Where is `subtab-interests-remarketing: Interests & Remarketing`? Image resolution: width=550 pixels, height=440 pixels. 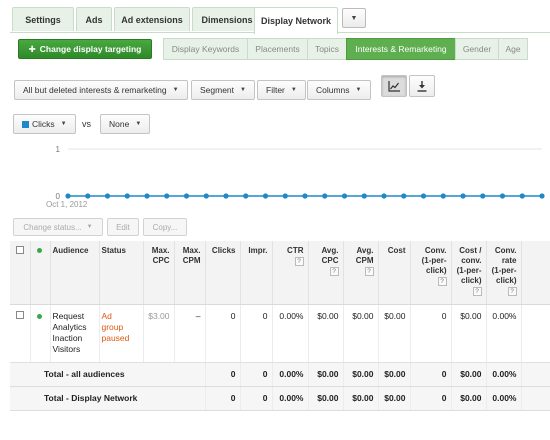 subtab-interests-remarketing: Interests & Remarketing is located at coordinates (401, 49).